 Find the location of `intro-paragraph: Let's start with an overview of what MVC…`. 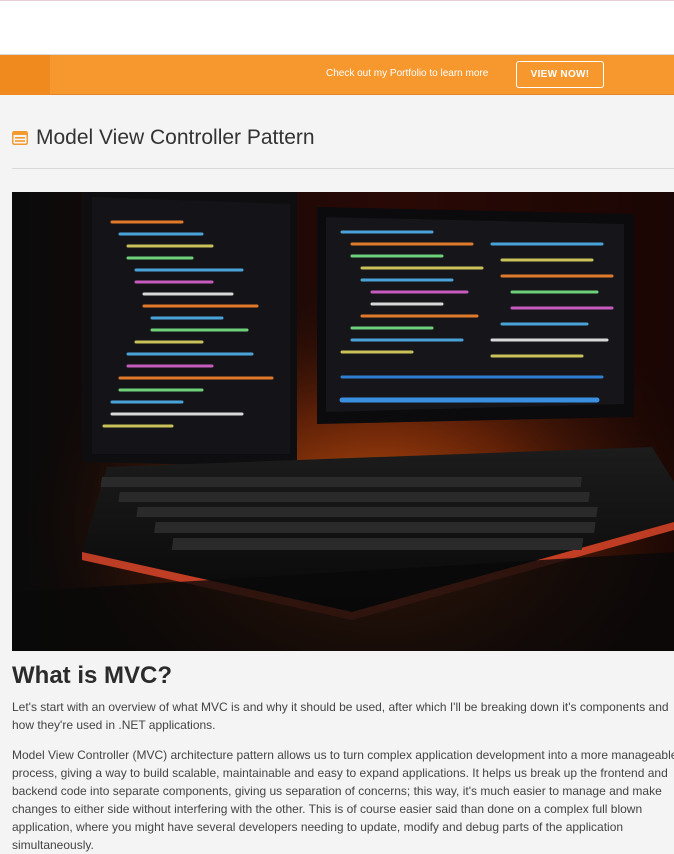

intro-paragraph: Let's start with an overview of what MVC… is located at coordinates (340, 716).